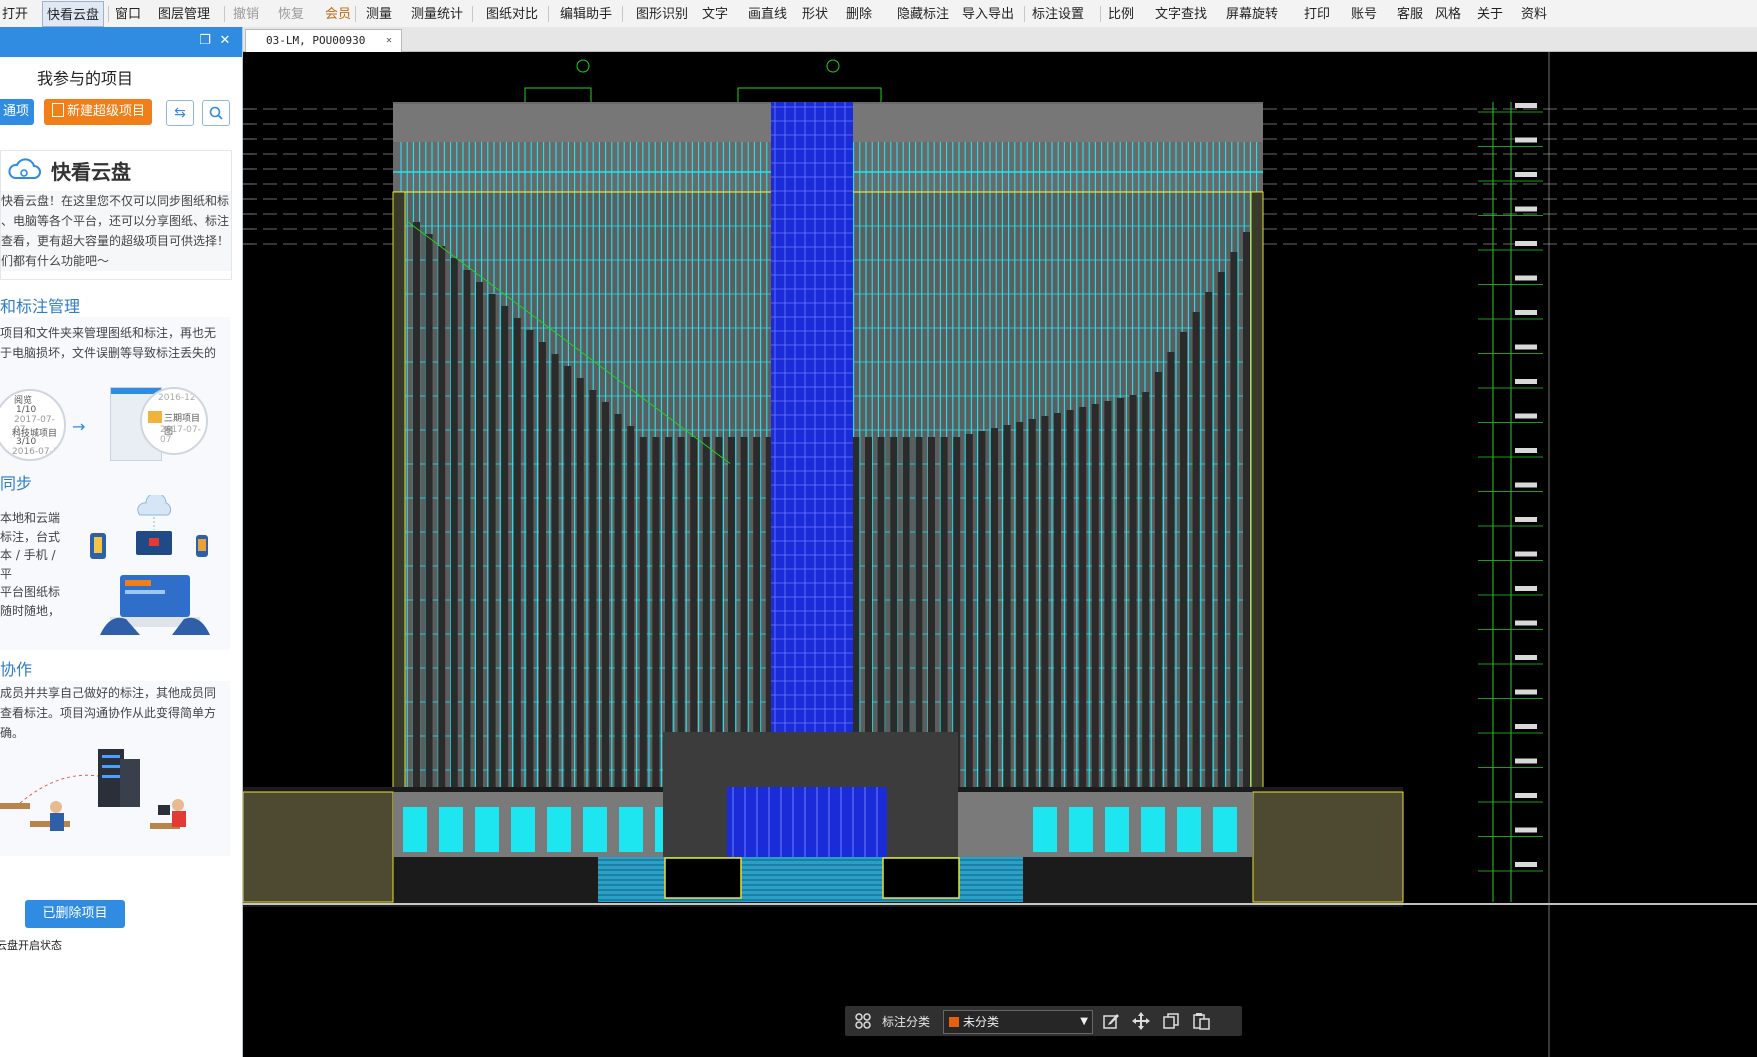 The width and height of the screenshot is (1757, 1057). What do you see at coordinates (31, 945) in the screenshot?
I see `cloud-status-text: 云盘开启状态` at bounding box center [31, 945].